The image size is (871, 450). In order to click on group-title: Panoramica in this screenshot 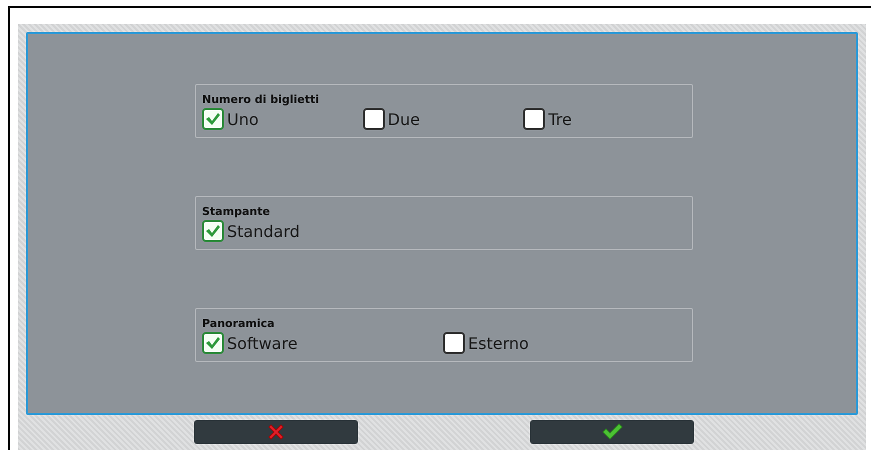, I will do `click(238, 323)`.